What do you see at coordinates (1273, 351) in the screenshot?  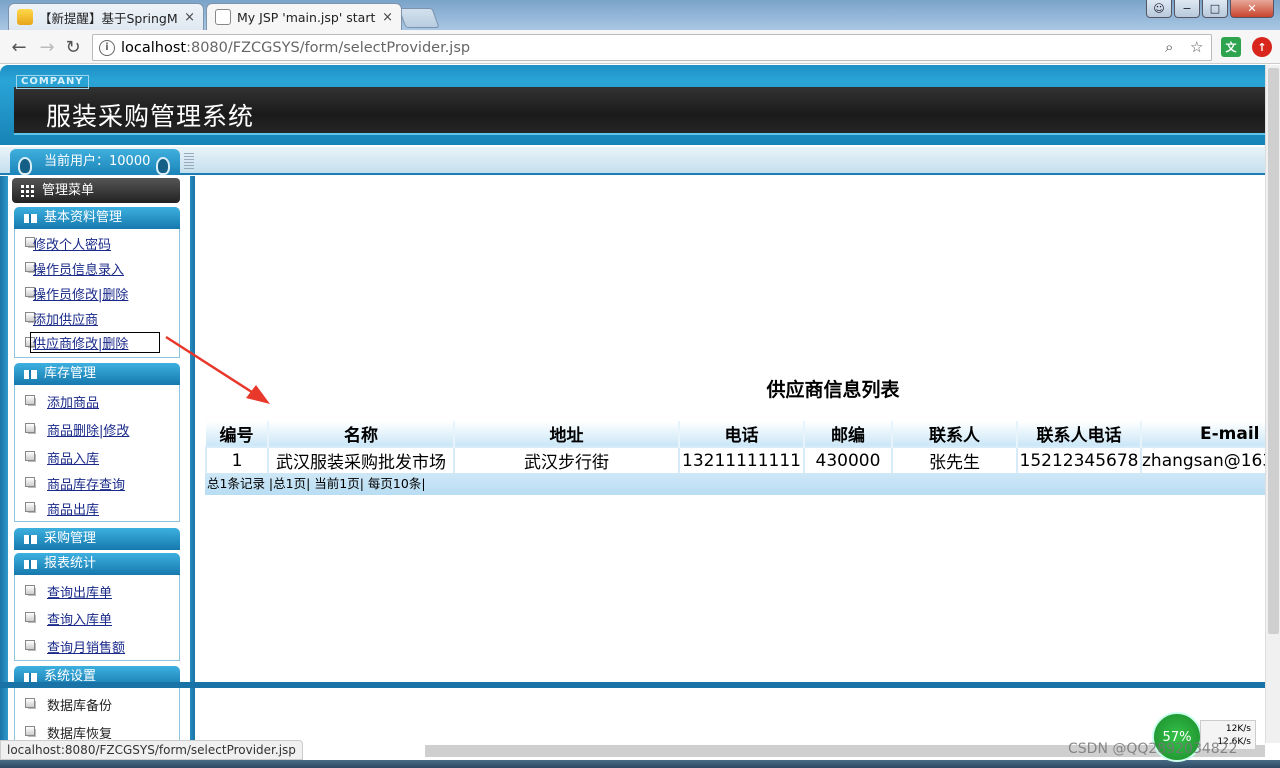 I see `scroll-thumb` at bounding box center [1273, 351].